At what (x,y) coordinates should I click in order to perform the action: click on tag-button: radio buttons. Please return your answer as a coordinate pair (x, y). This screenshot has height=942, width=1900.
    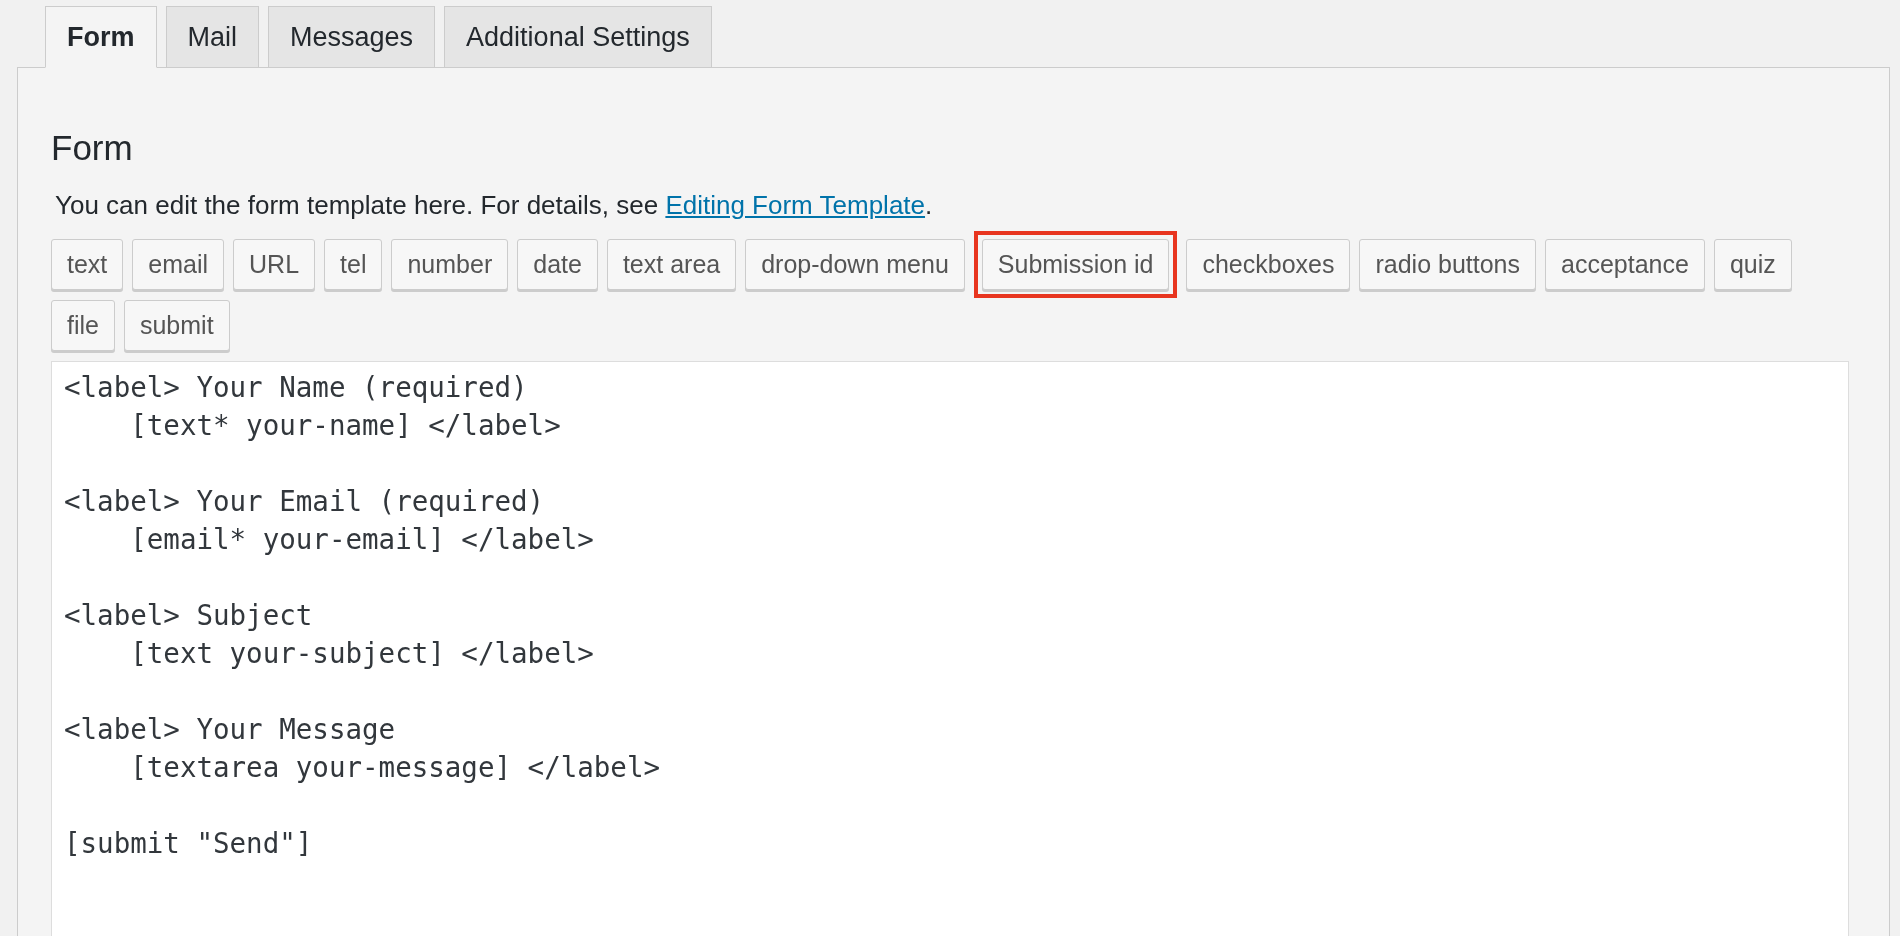
    Looking at the image, I should click on (1448, 264).